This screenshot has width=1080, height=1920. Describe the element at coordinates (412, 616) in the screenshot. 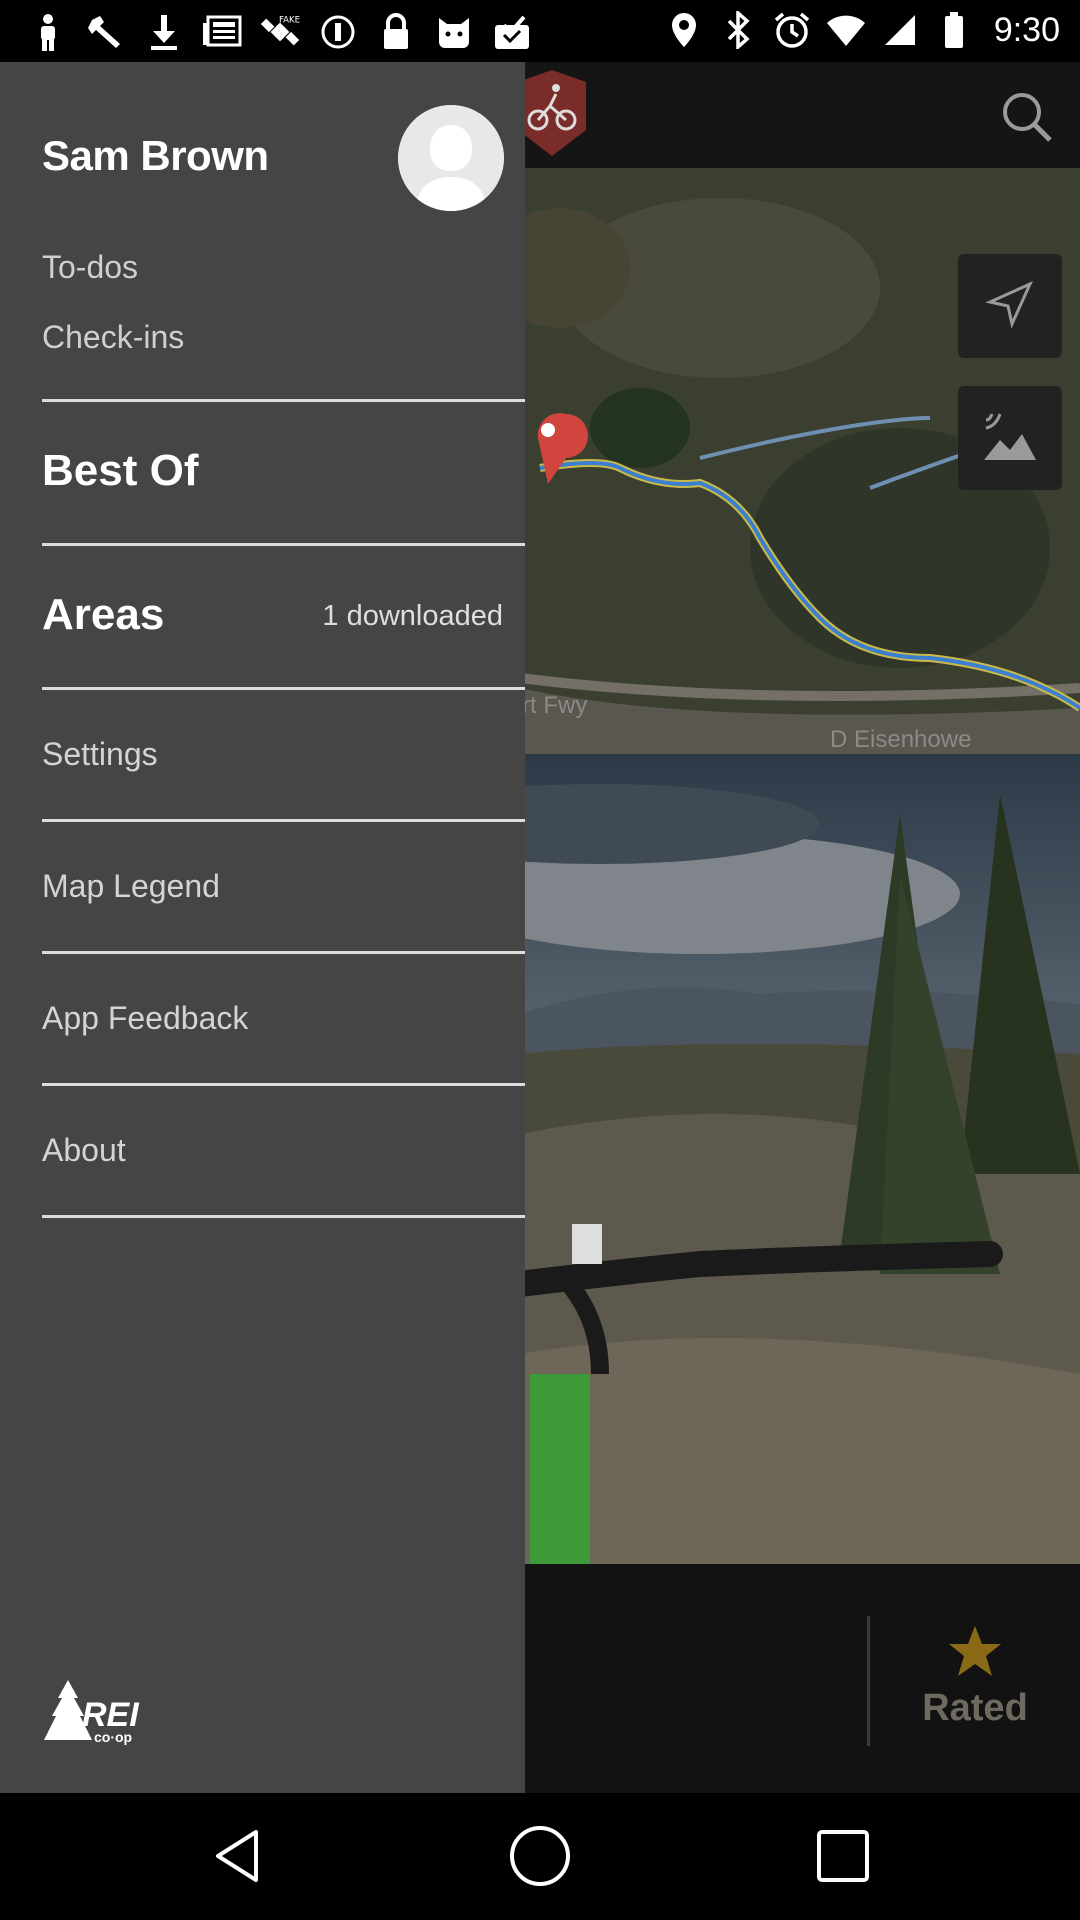

I see `areas-download-count: 1 downloaded` at that location.